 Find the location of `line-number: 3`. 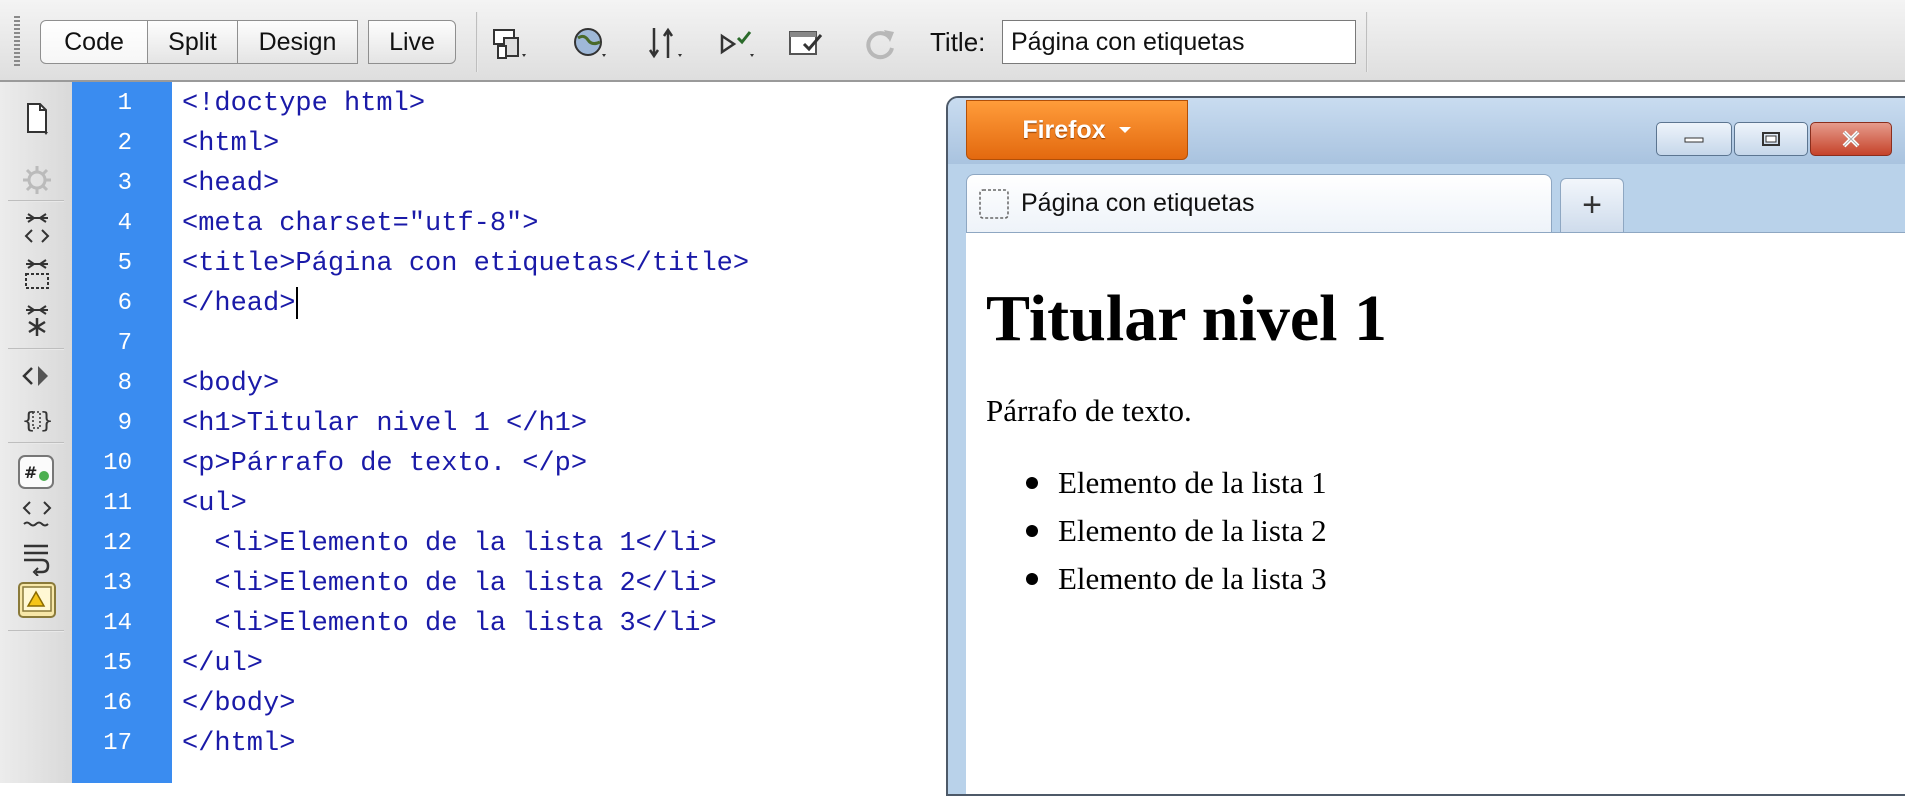

line-number: 3 is located at coordinates (124, 183).